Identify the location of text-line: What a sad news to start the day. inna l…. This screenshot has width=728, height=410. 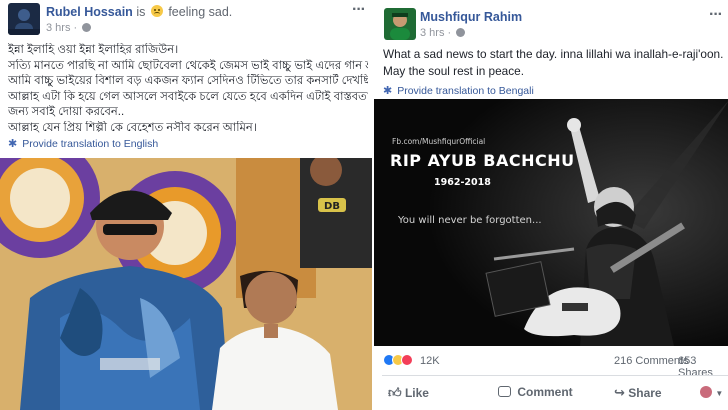
(553, 54).